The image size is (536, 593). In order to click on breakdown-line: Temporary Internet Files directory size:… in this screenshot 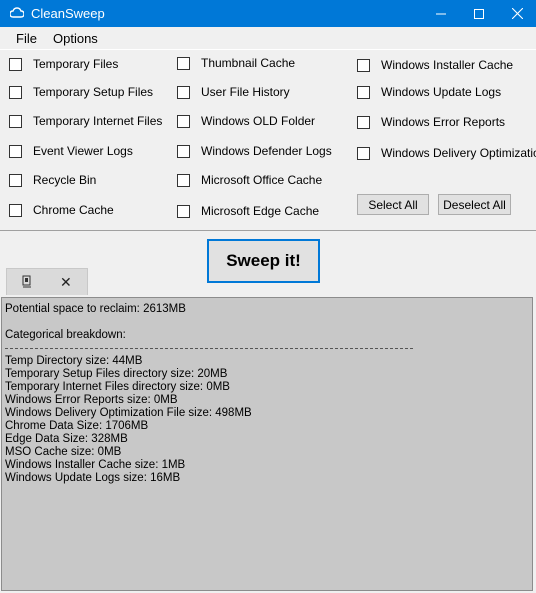, I will do `click(117, 387)`.